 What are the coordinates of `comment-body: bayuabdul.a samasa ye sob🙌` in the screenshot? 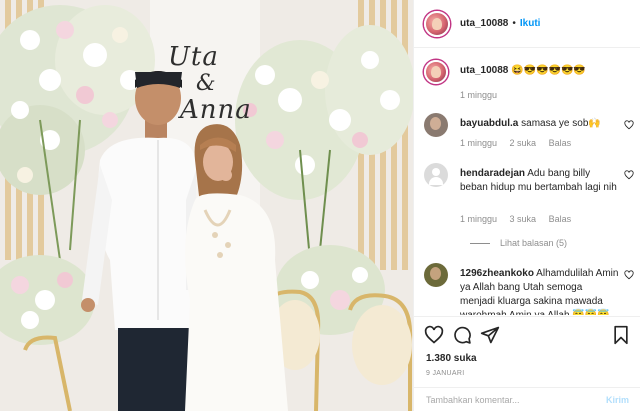 It's located at (540, 124).